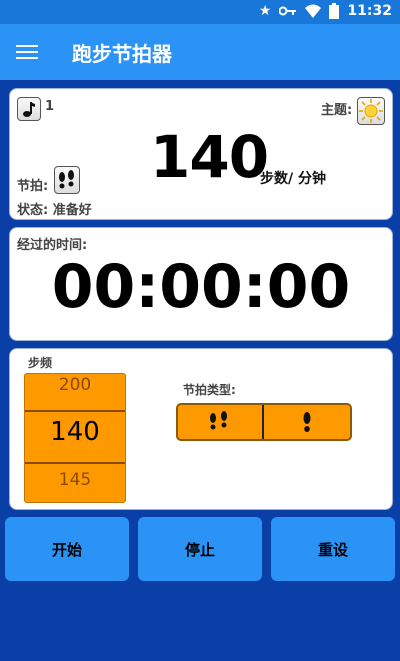  Describe the element at coordinates (40, 363) in the screenshot. I see `cadence-label: 步频` at that location.